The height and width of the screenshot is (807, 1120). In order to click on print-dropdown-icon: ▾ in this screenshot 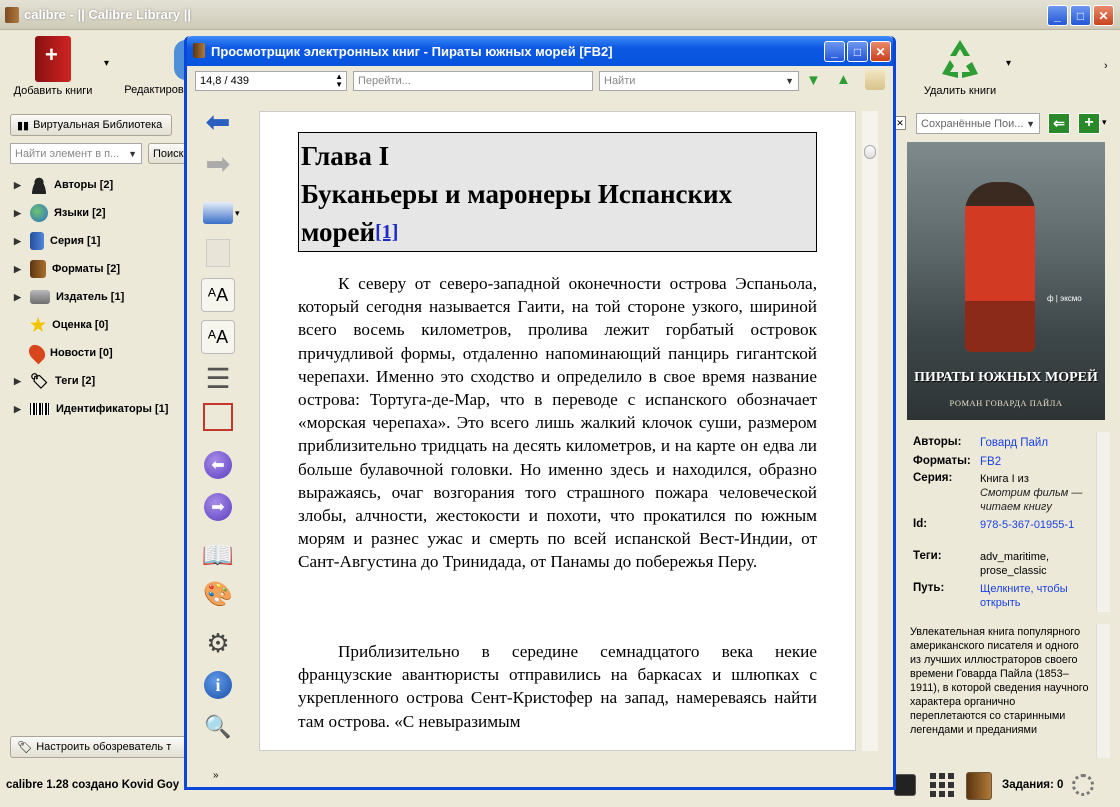, I will do `click(237, 213)`.